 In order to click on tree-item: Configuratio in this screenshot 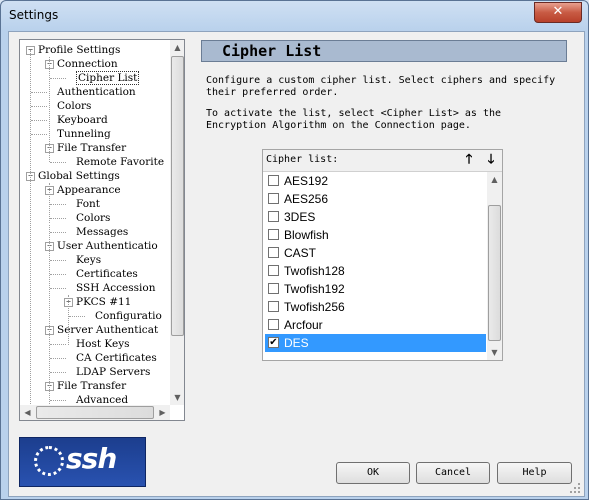, I will do `click(128, 316)`.